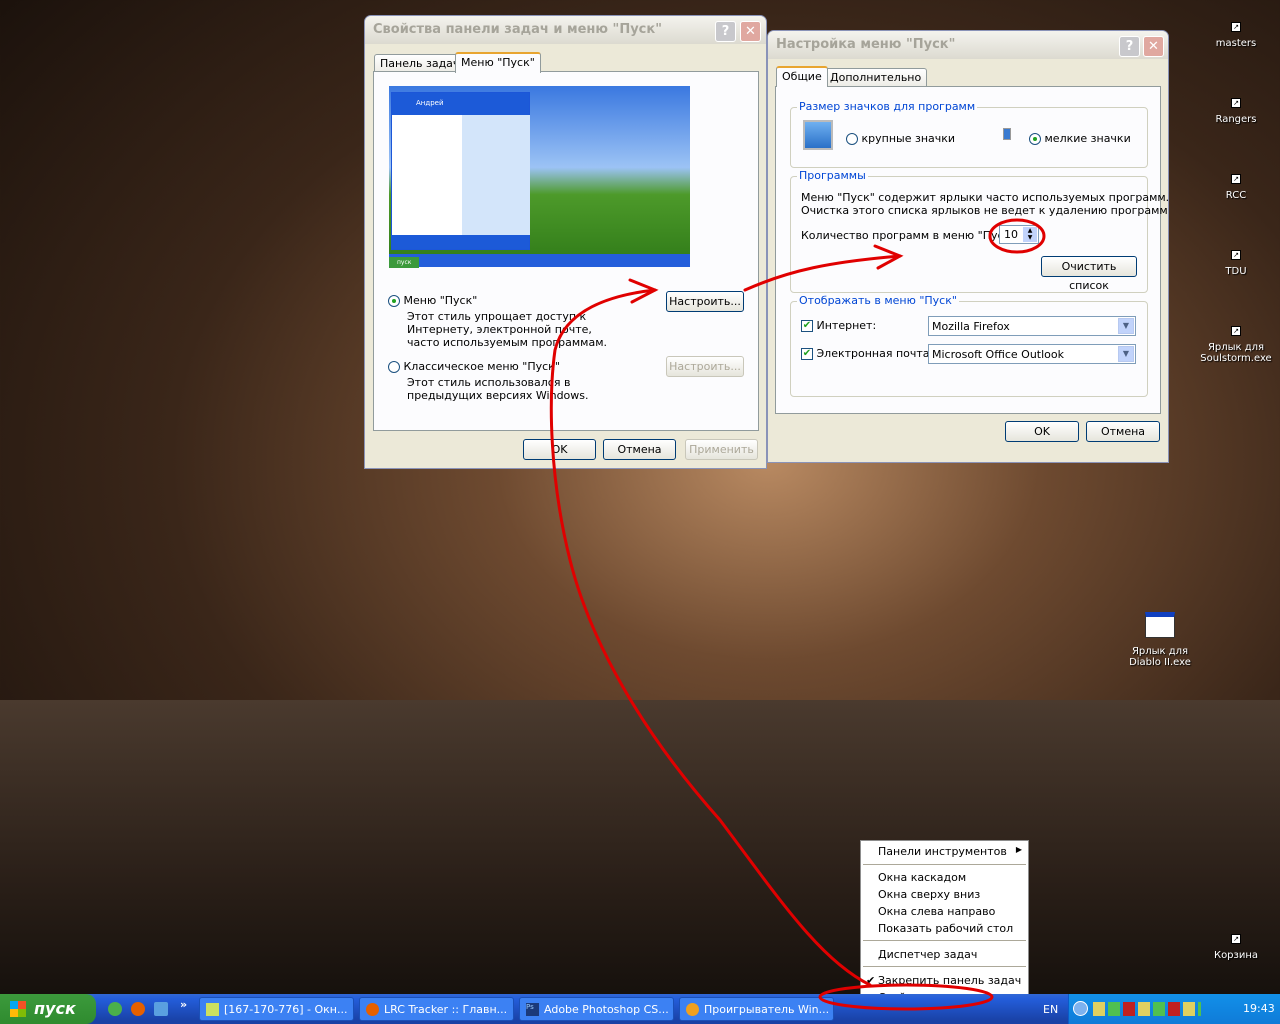 This screenshot has height=1024, width=1280. I want to click on email-checkbox: ✔ Электронная почта:, so click(867, 353).